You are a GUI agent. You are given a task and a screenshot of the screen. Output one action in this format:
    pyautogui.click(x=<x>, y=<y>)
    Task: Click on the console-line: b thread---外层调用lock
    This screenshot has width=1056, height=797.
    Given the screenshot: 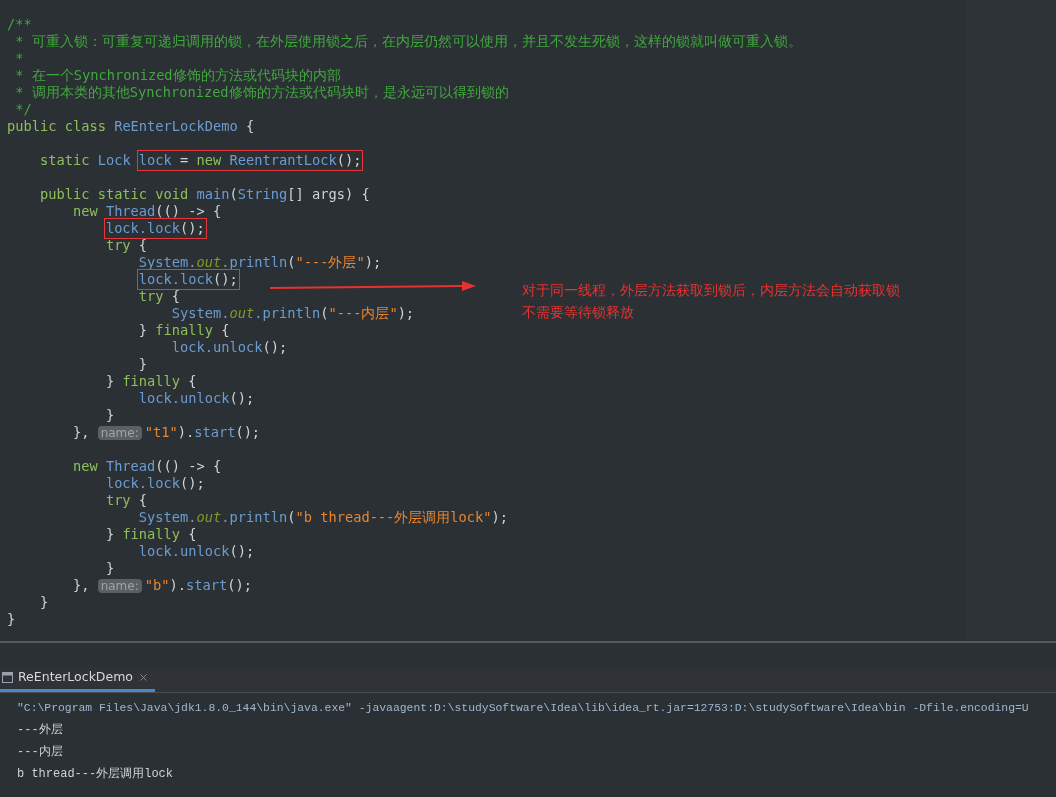 What is the action you would take?
    pyautogui.click(x=96, y=774)
    